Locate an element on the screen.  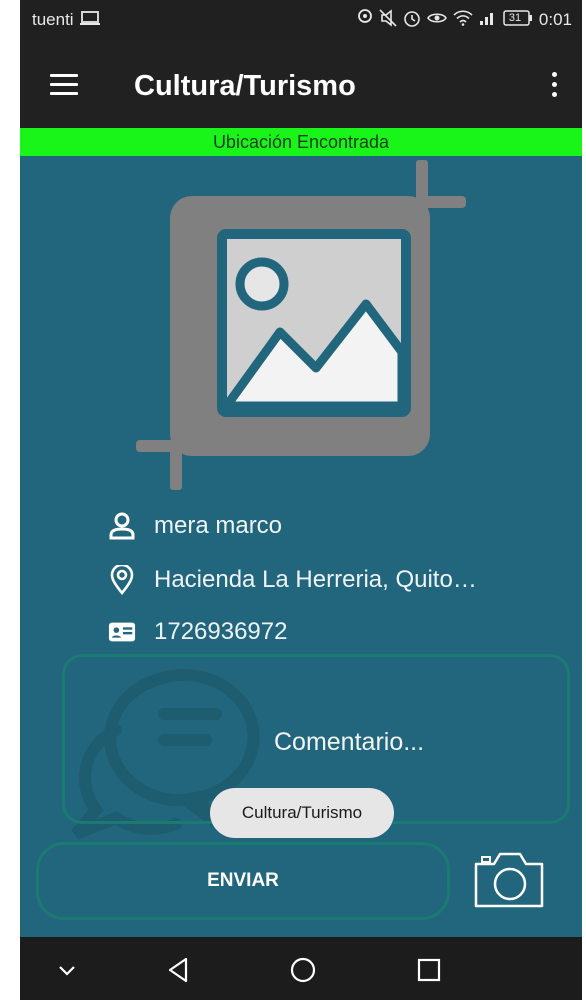
camera-icon is located at coordinates (509, 879).